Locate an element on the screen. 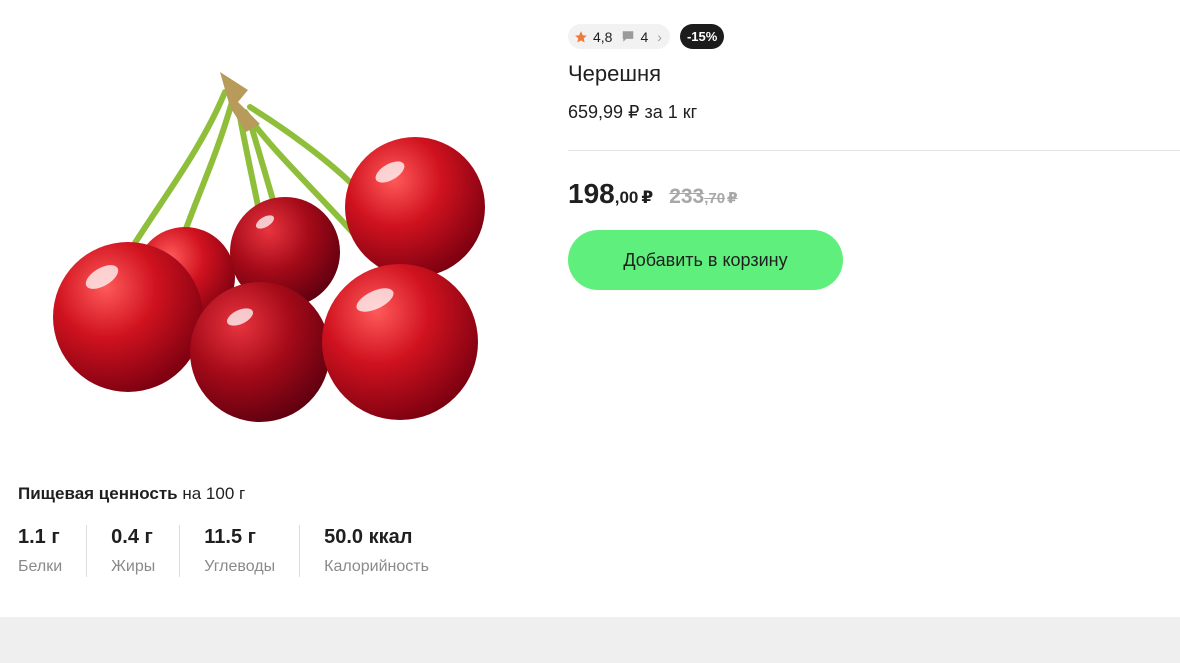 Image resolution: width=1180 pixels, height=663 pixels. badges-row: 4,8 4 › -15% is located at coordinates (874, 36).